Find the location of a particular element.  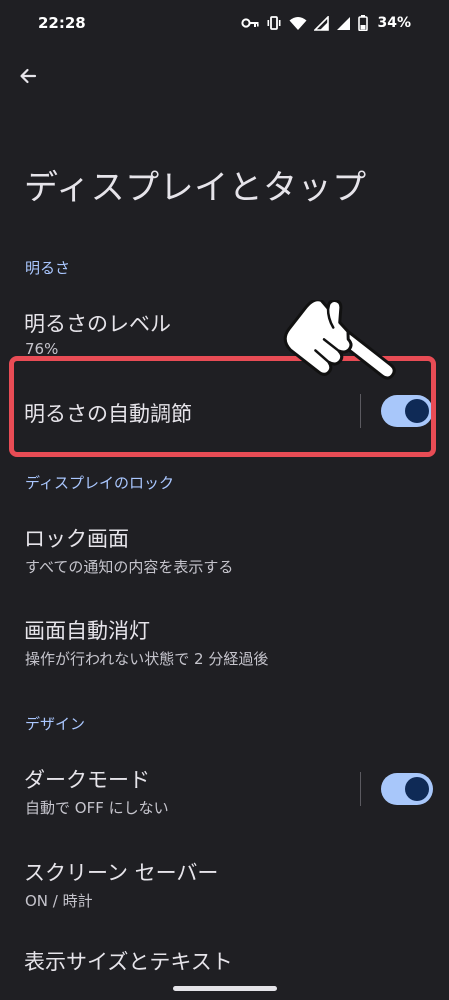

dark-mode-toggle is located at coordinates (407, 789).